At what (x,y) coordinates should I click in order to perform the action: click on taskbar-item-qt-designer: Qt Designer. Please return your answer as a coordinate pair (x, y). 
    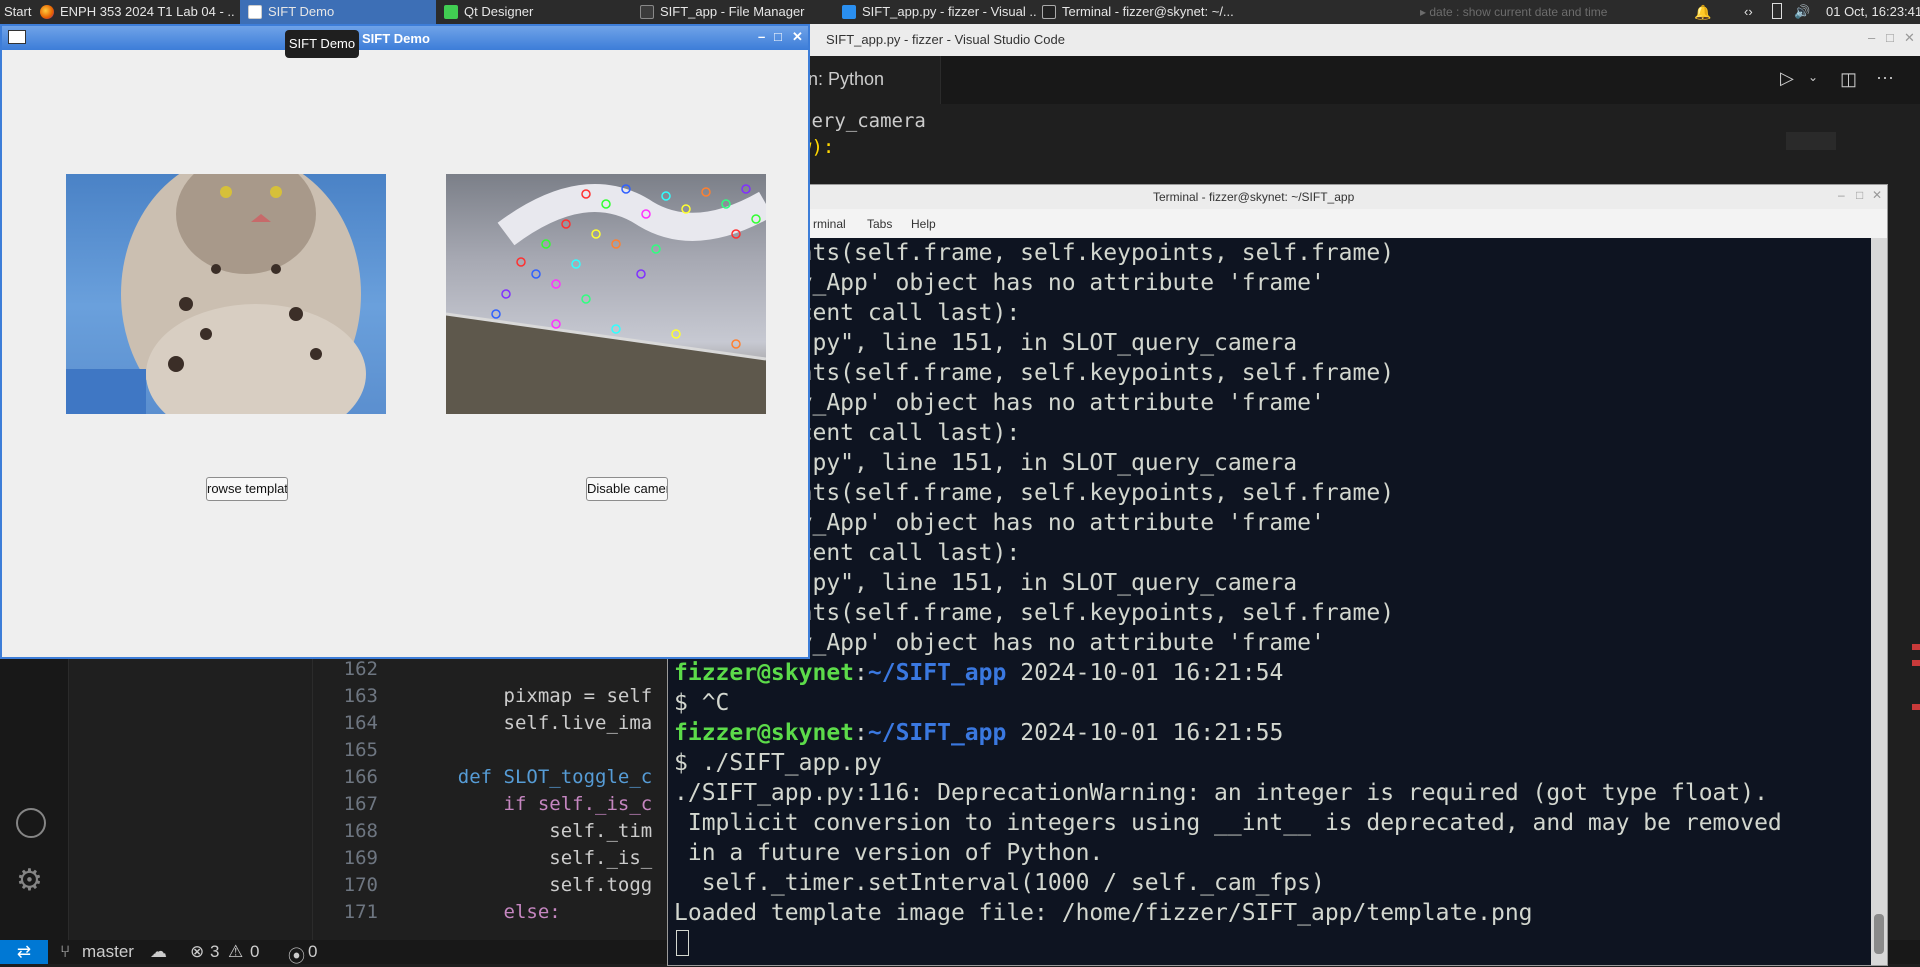
    Looking at the image, I should click on (539, 12).